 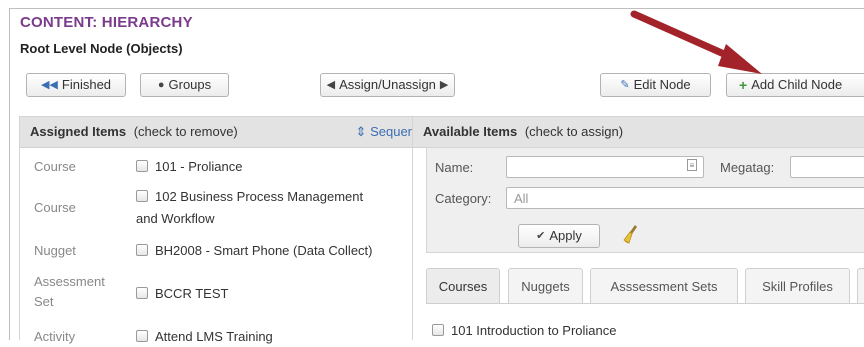 I want to click on annotation-arrow, so click(x=696, y=42).